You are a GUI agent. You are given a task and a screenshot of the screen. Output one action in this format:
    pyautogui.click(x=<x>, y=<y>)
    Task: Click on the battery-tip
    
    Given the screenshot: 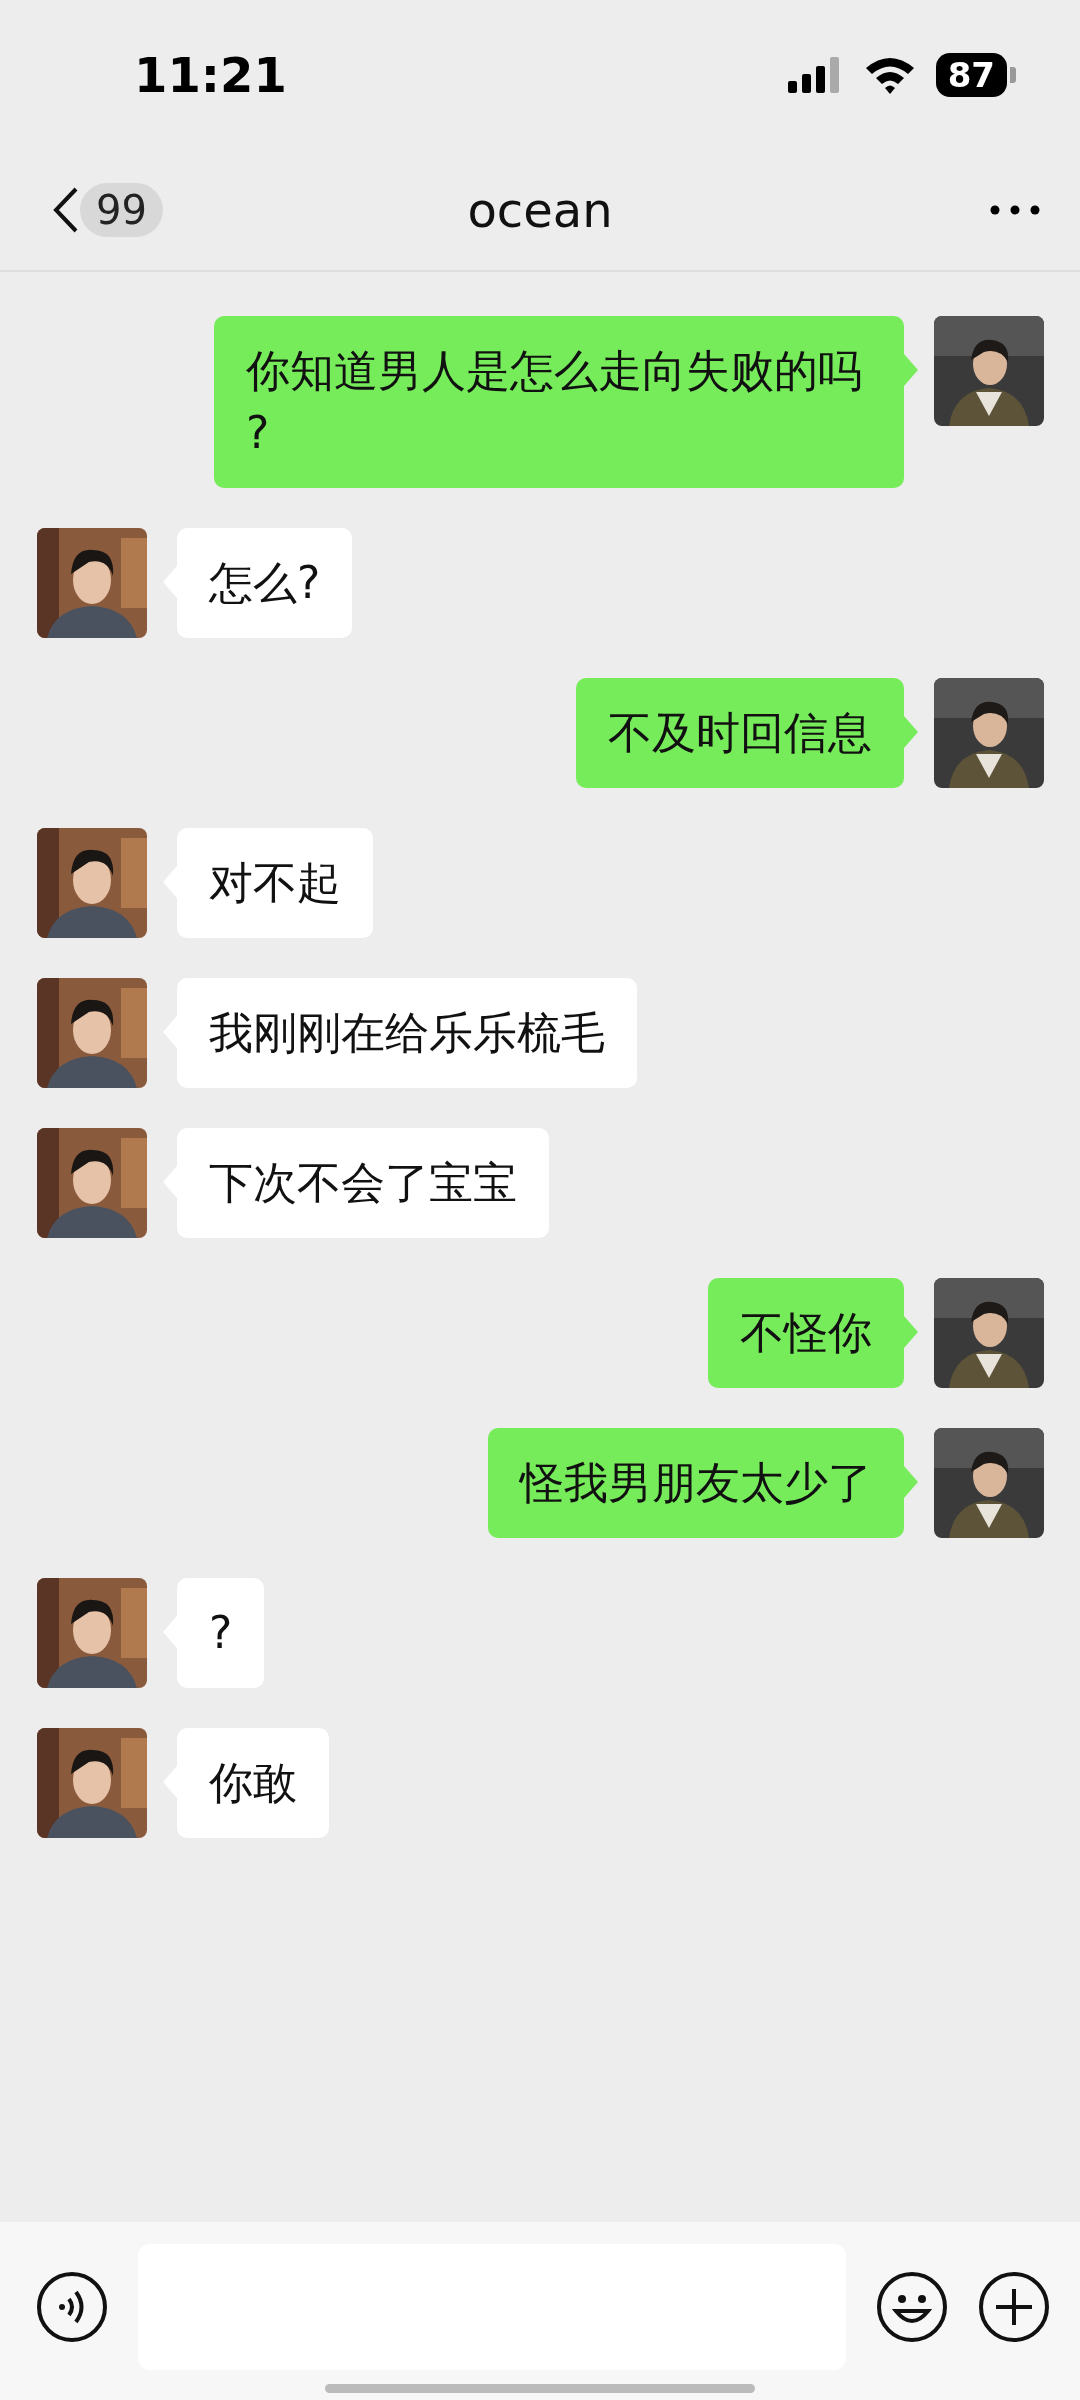 What is the action you would take?
    pyautogui.click(x=1013, y=75)
    